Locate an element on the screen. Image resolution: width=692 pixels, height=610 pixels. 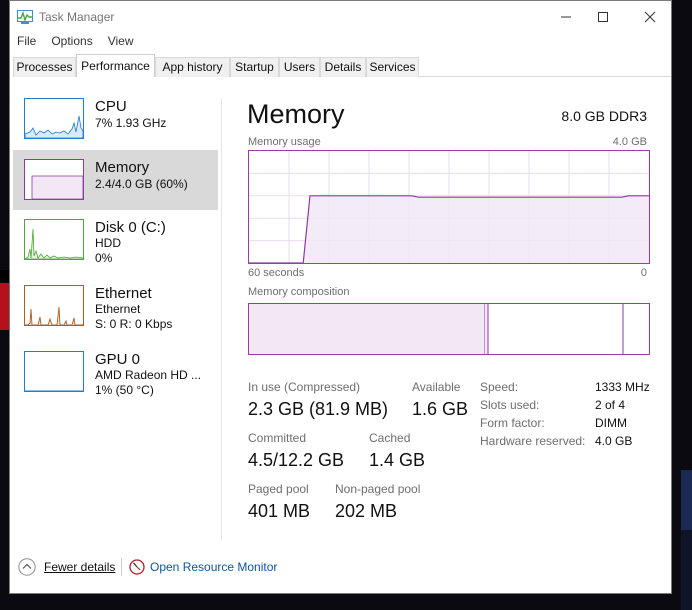
sidebar-ethernet-title: Ethernet is located at coordinates (123, 293).